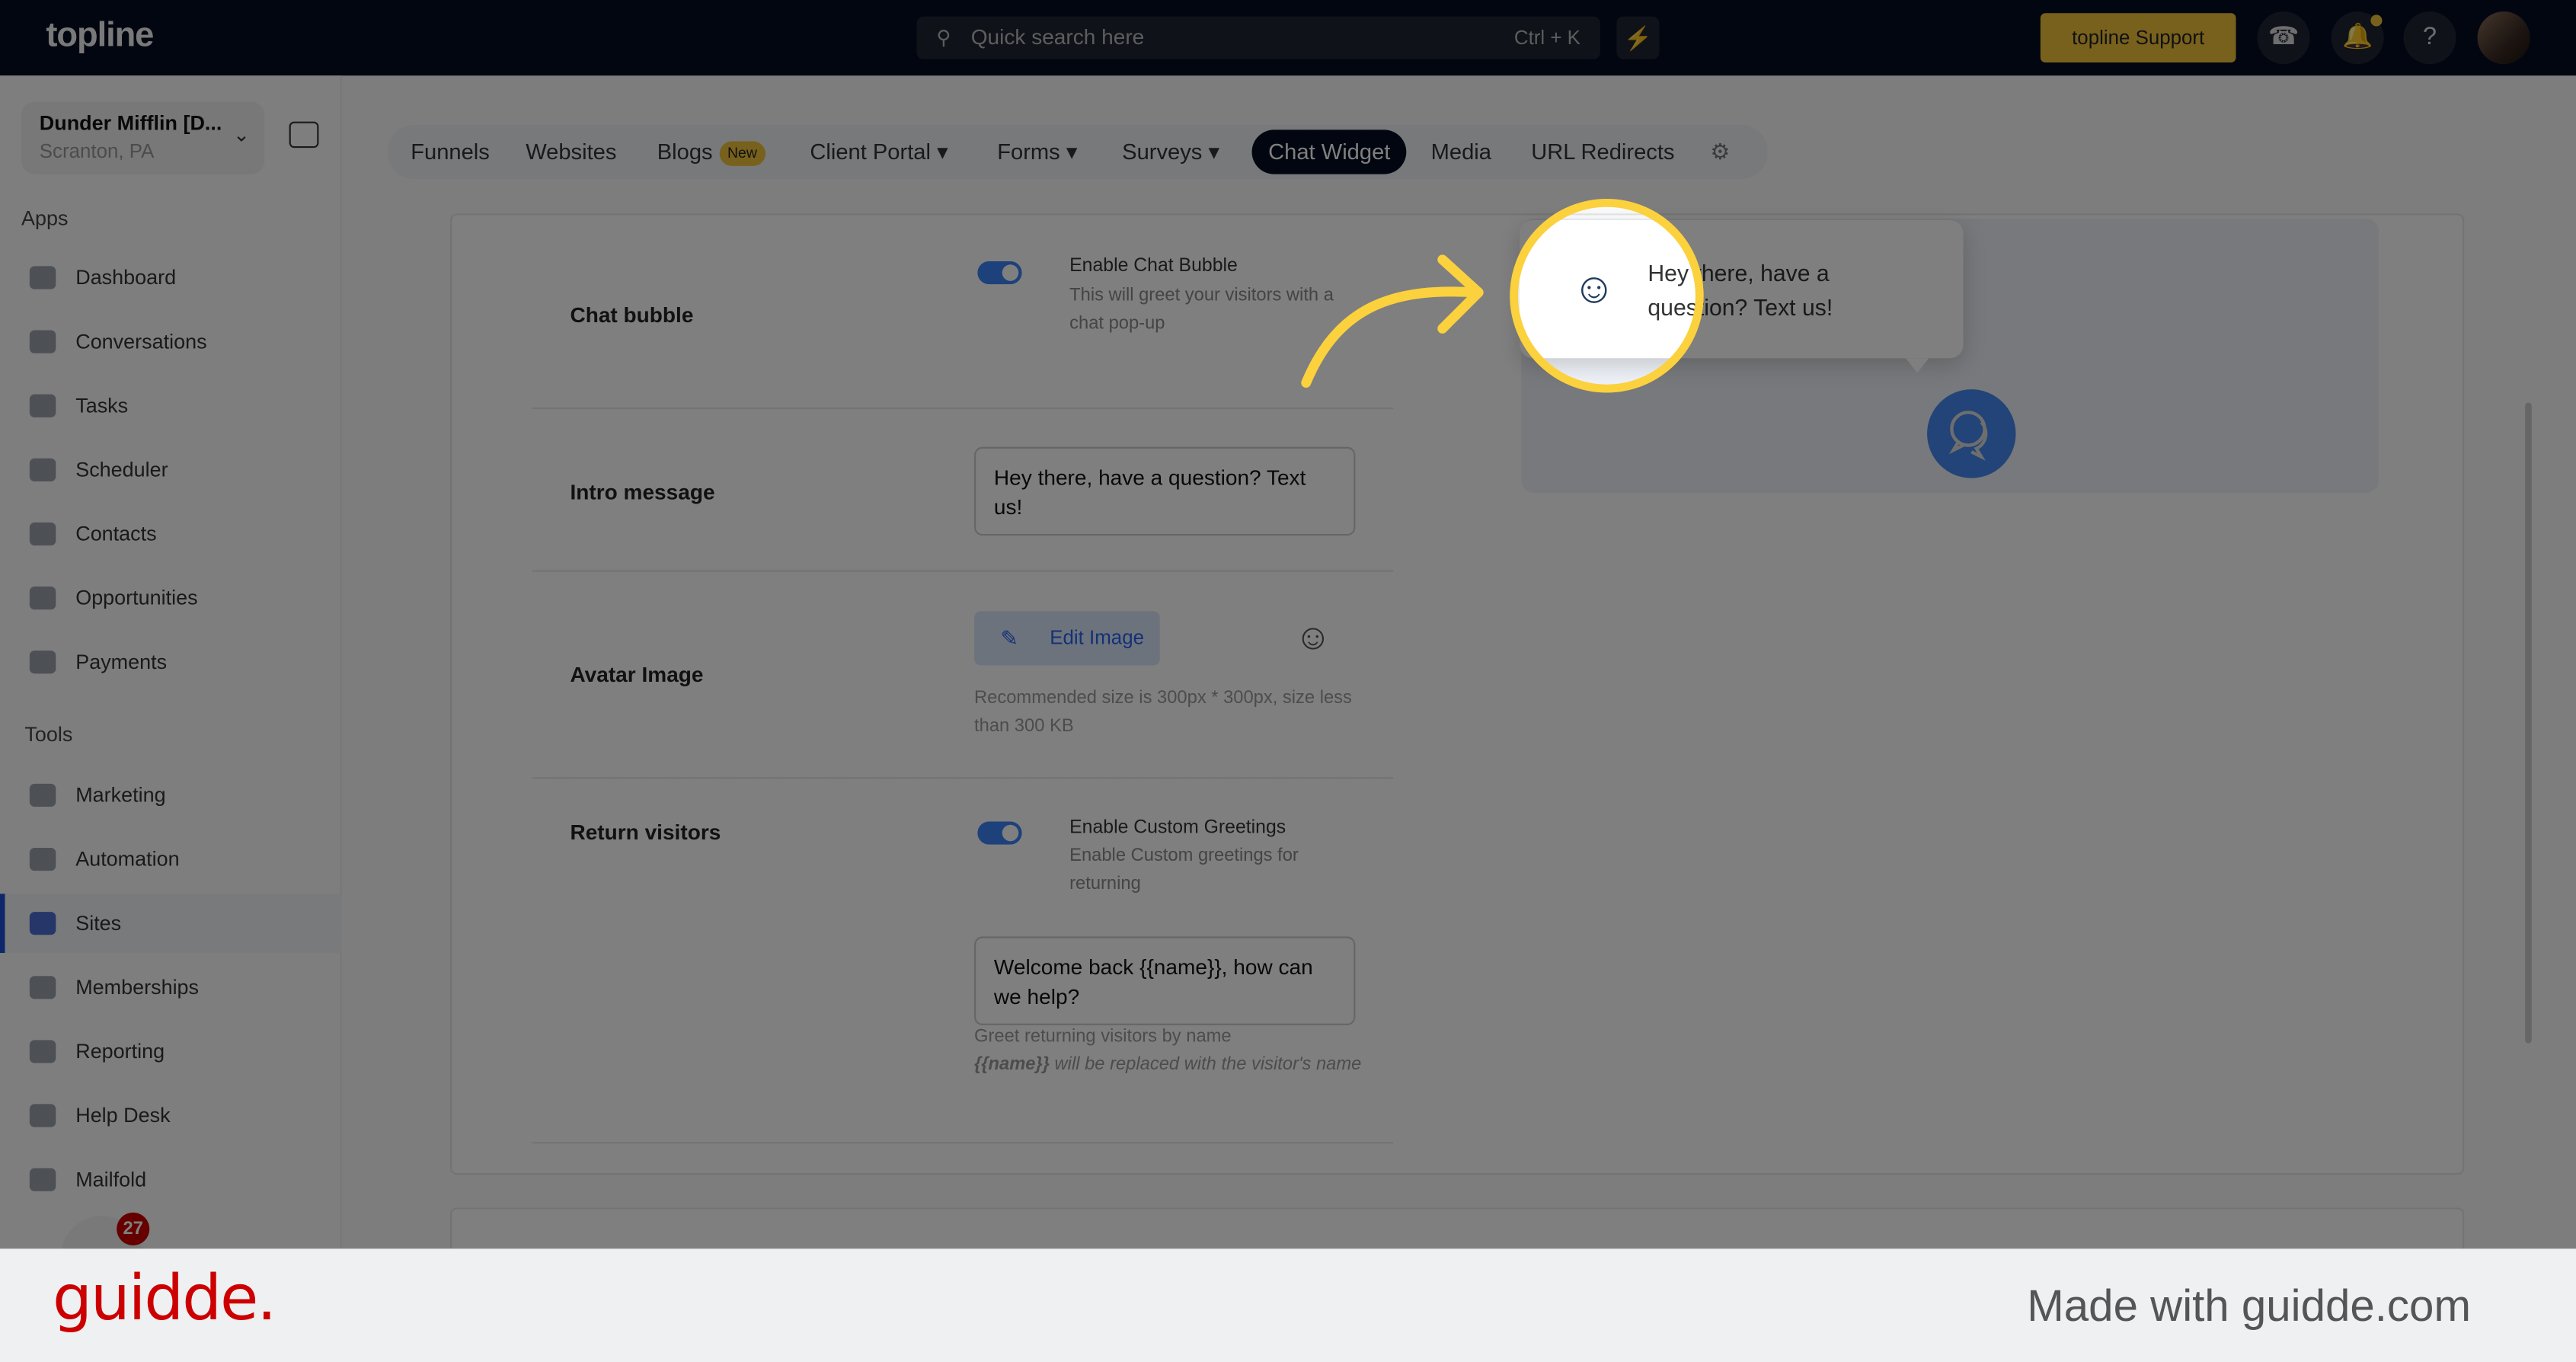 This screenshot has height=1362, width=2576. What do you see at coordinates (141, 341) in the screenshot?
I see `sidebar-item-label: Conversations` at bounding box center [141, 341].